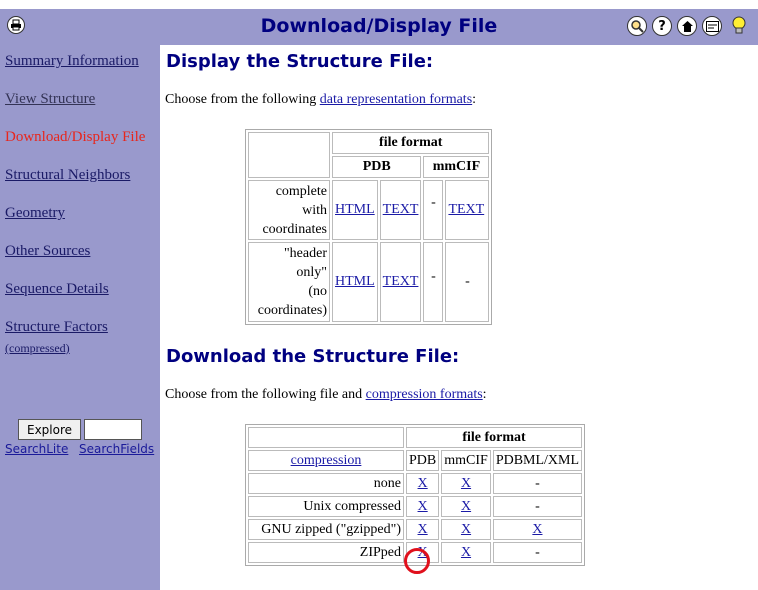 This screenshot has height=590, width=758. I want to click on display-intro-suffix: :, so click(474, 99).